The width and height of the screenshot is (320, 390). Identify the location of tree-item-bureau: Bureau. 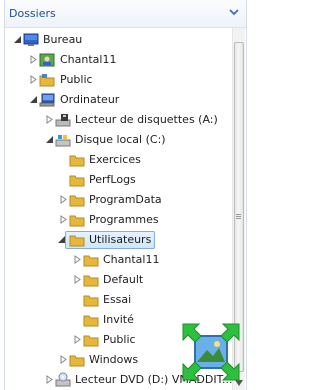
(119, 40).